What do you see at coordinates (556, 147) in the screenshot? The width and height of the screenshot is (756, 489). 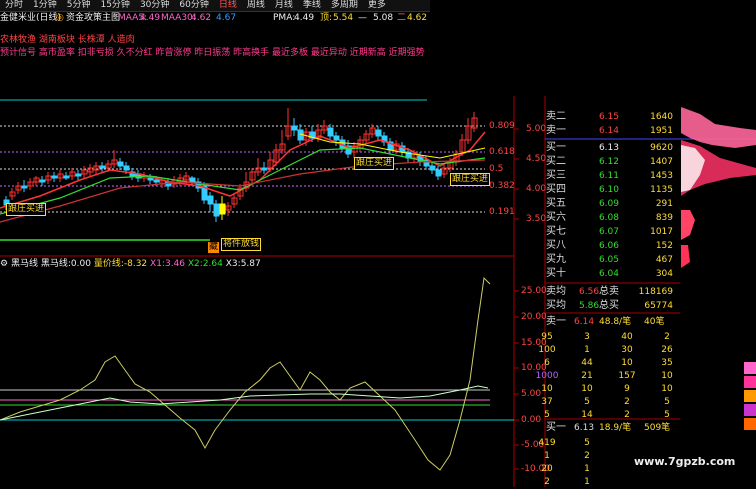 I see `order-level-name: 买一` at bounding box center [556, 147].